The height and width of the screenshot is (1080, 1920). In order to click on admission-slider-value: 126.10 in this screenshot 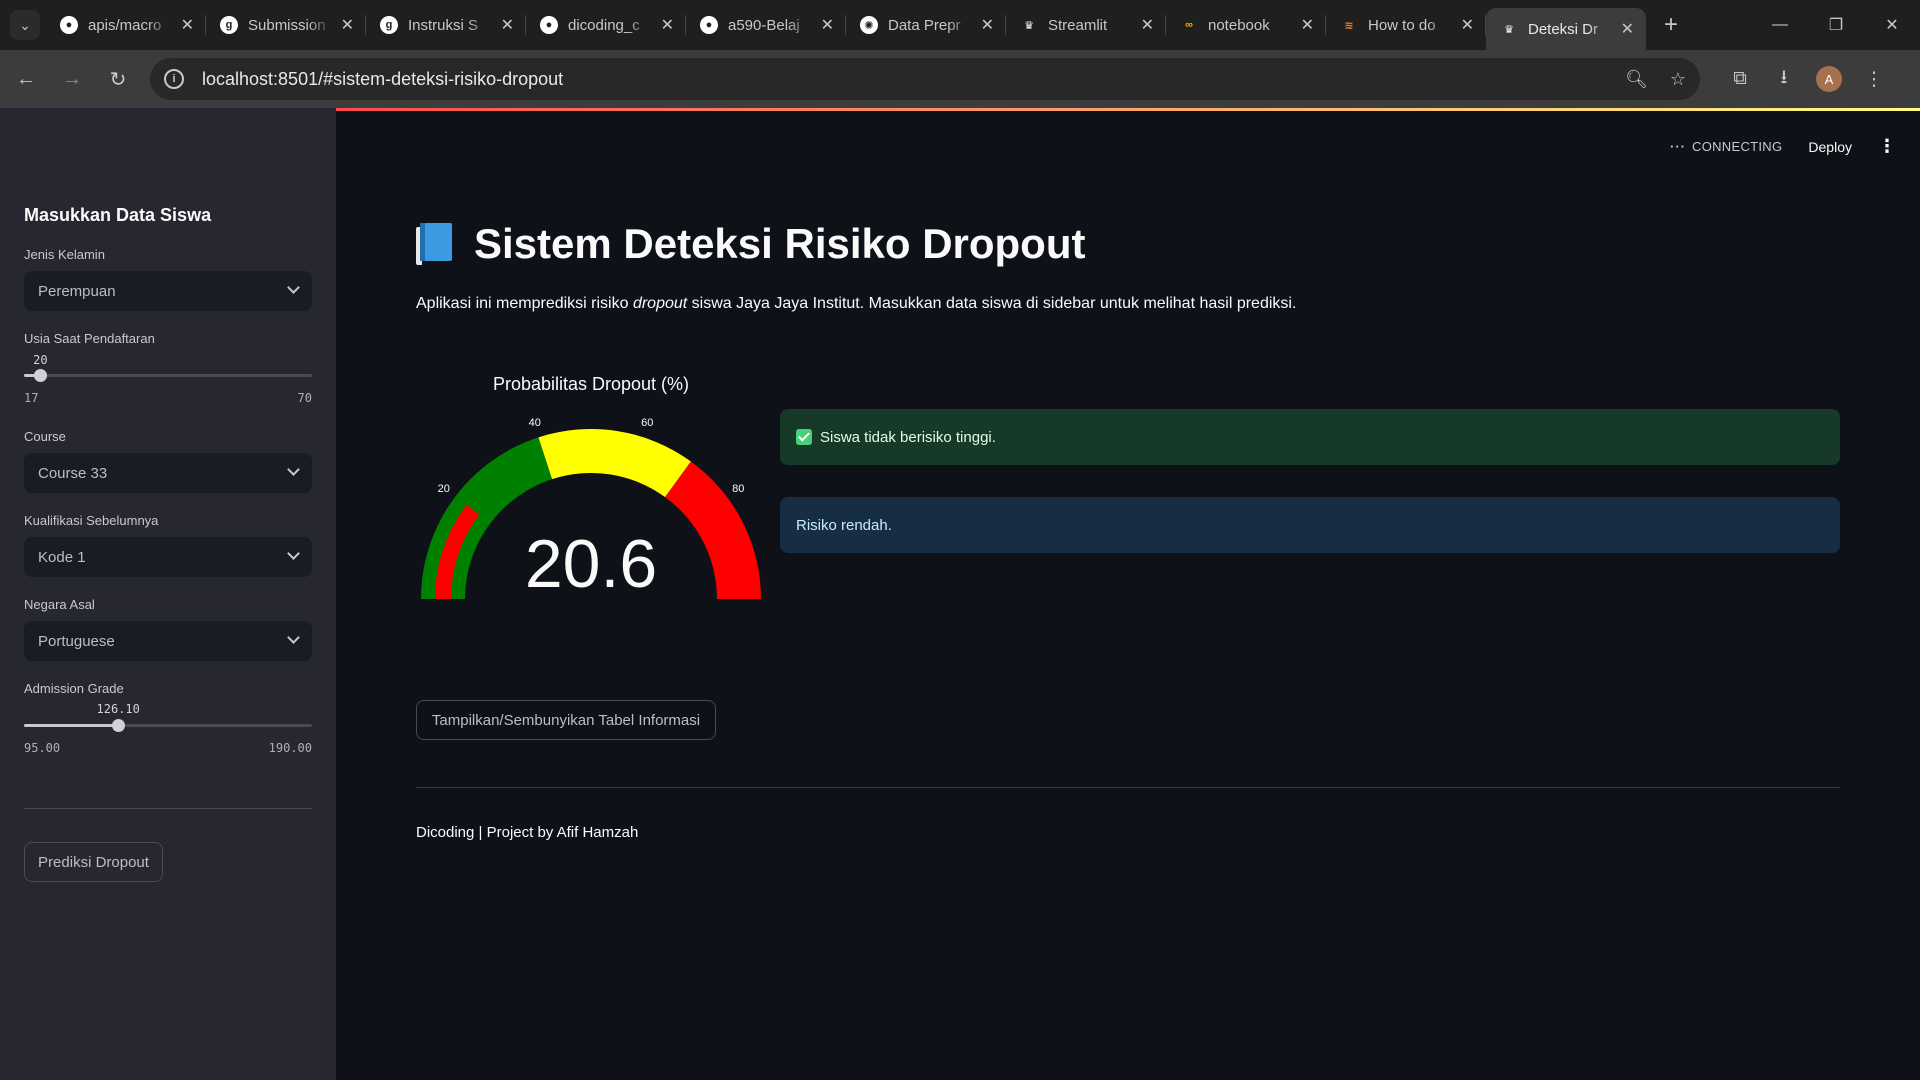, I will do `click(118, 709)`.